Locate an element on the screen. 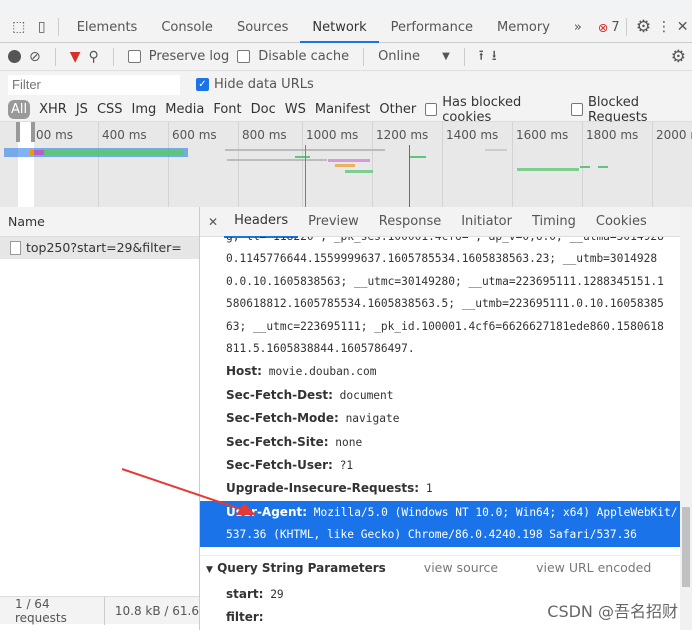 The image size is (692, 630). timeline-tick: 1400 ms is located at coordinates (470, 164).